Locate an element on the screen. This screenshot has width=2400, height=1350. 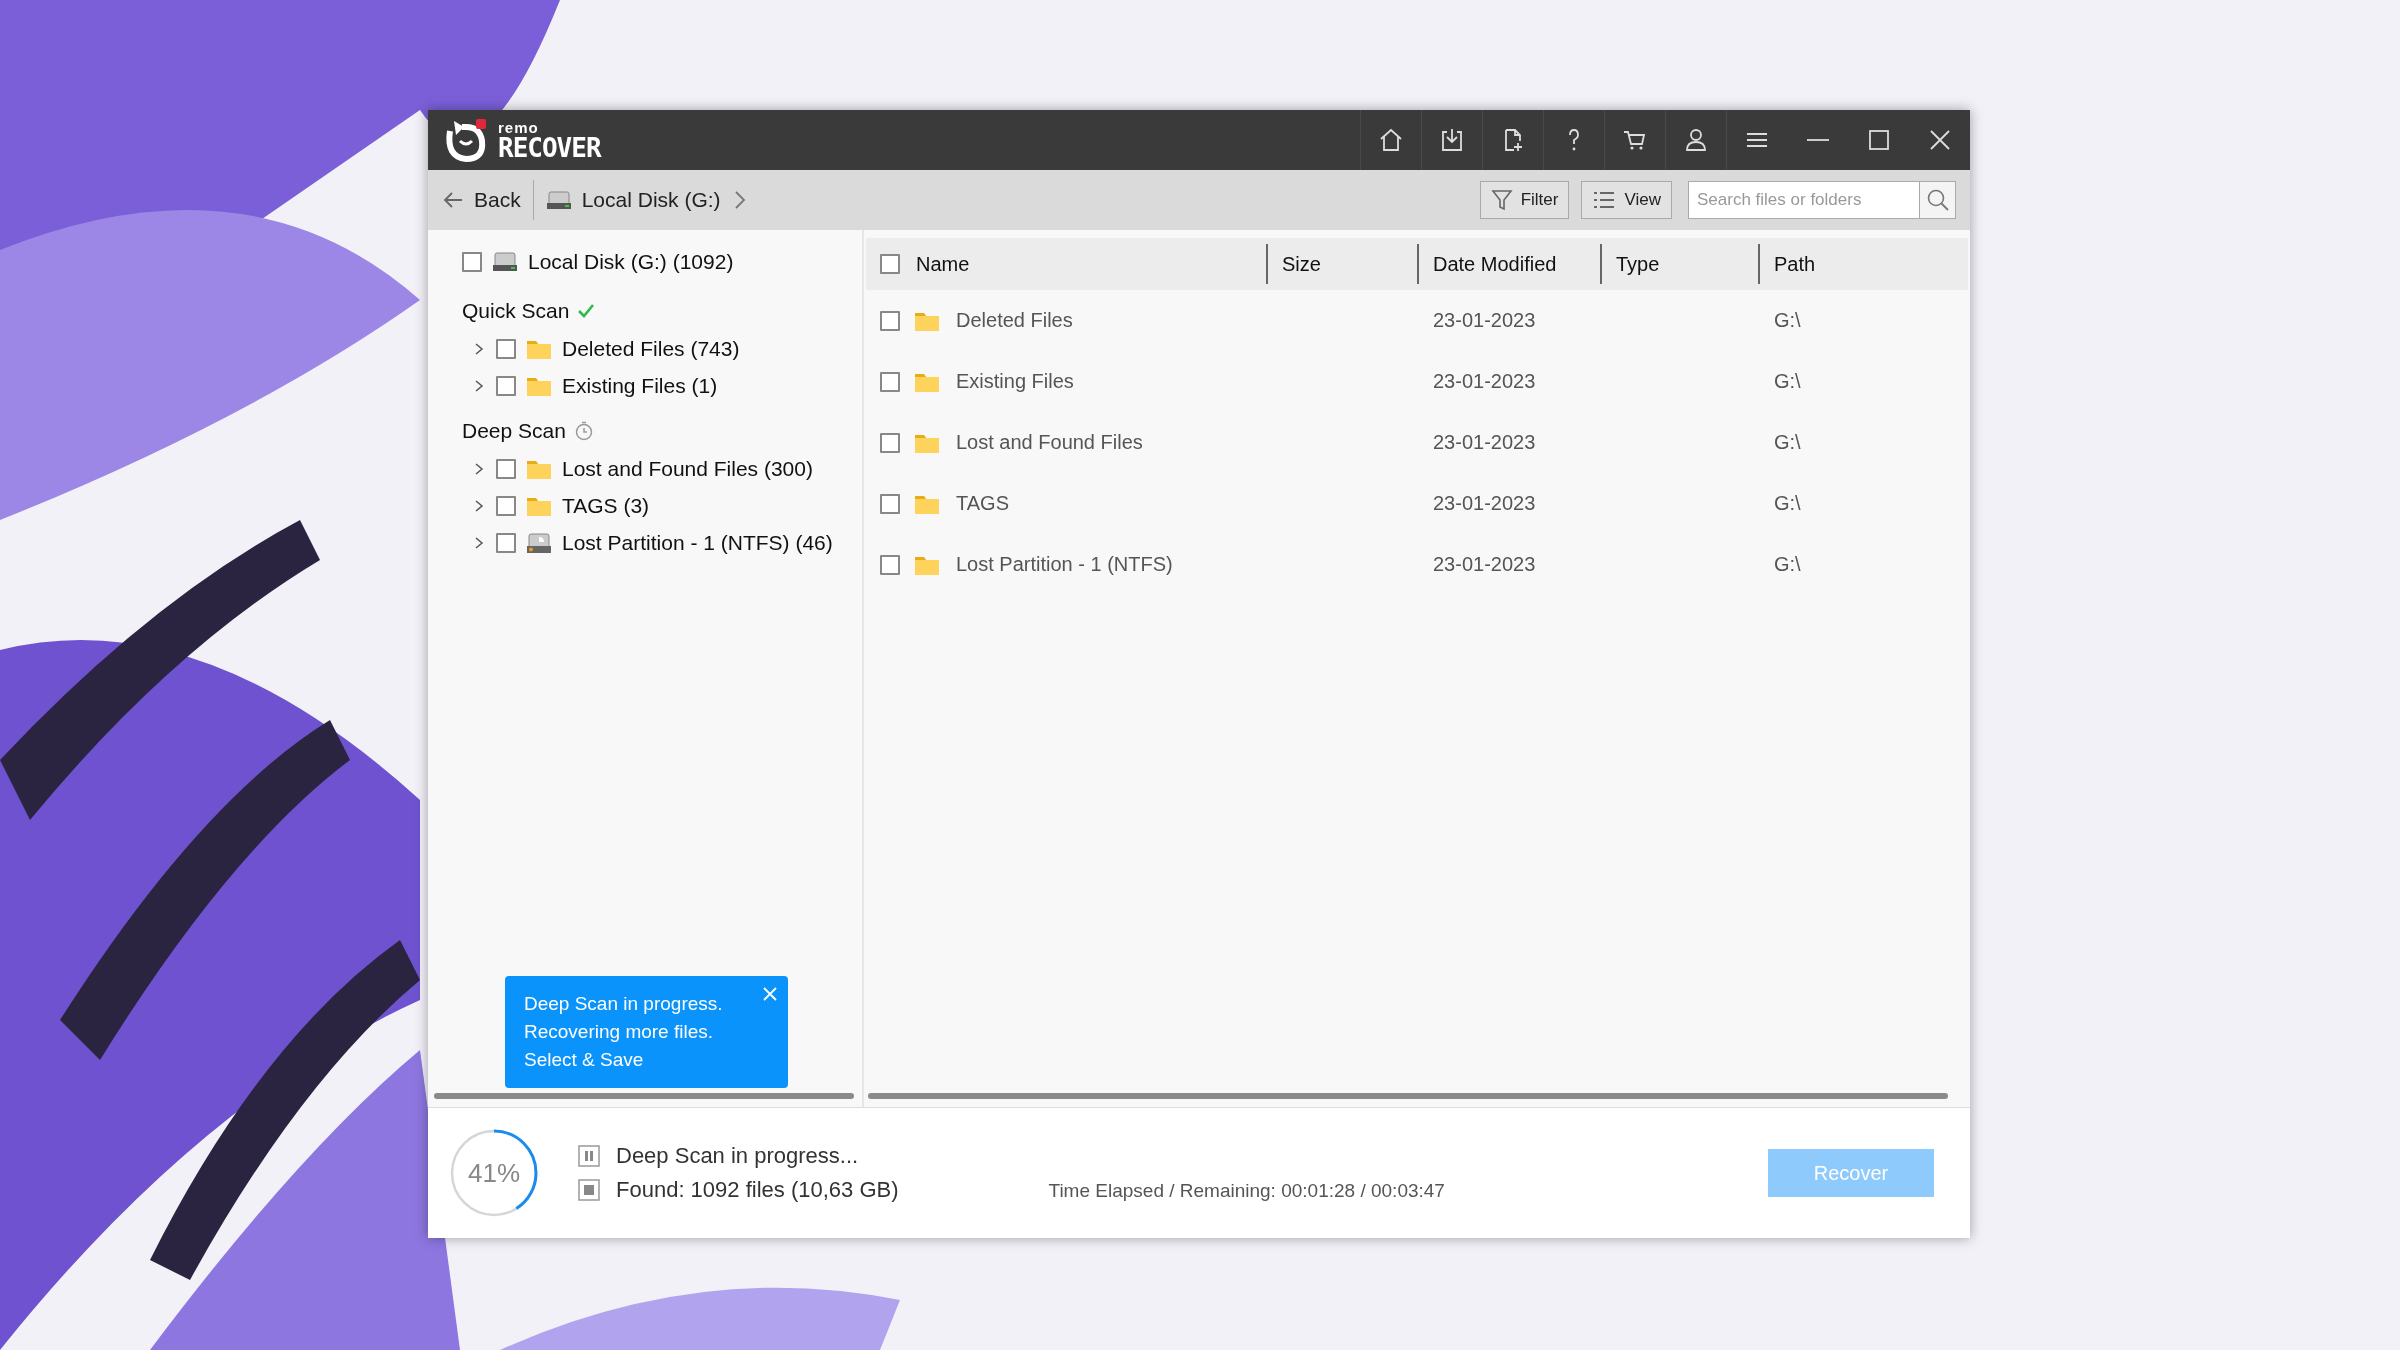
tree-item-label: Lost and Found Files (300) is located at coordinates (687, 468).